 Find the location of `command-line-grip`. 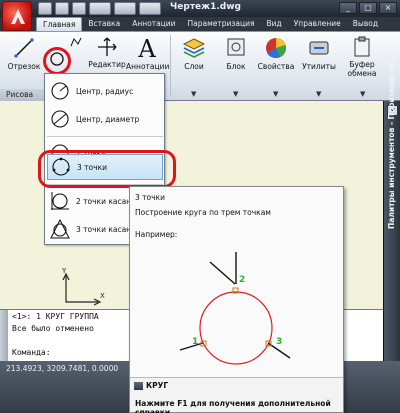

command-line-grip is located at coordinates (4, 336).